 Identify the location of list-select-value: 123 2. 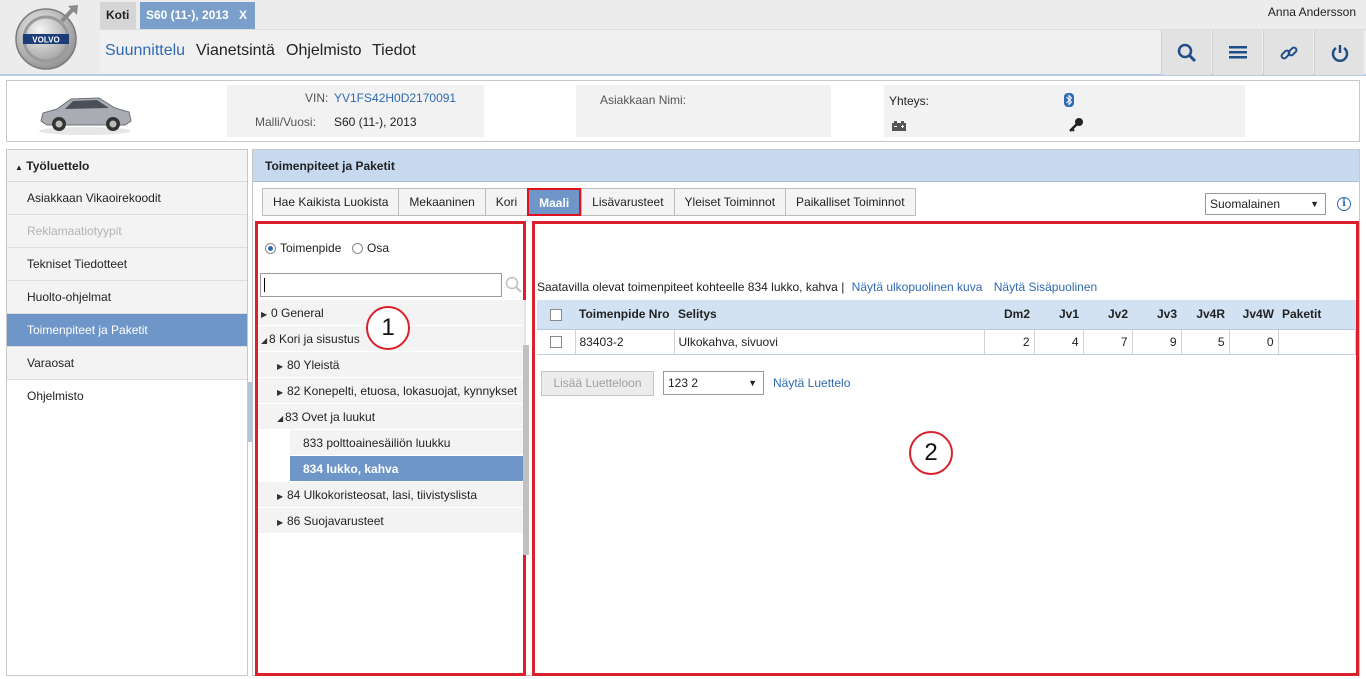
(683, 383).